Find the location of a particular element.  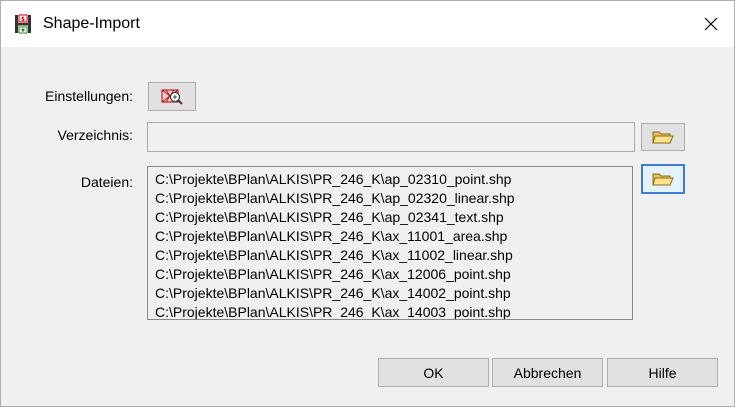

settings-button is located at coordinates (172, 96).